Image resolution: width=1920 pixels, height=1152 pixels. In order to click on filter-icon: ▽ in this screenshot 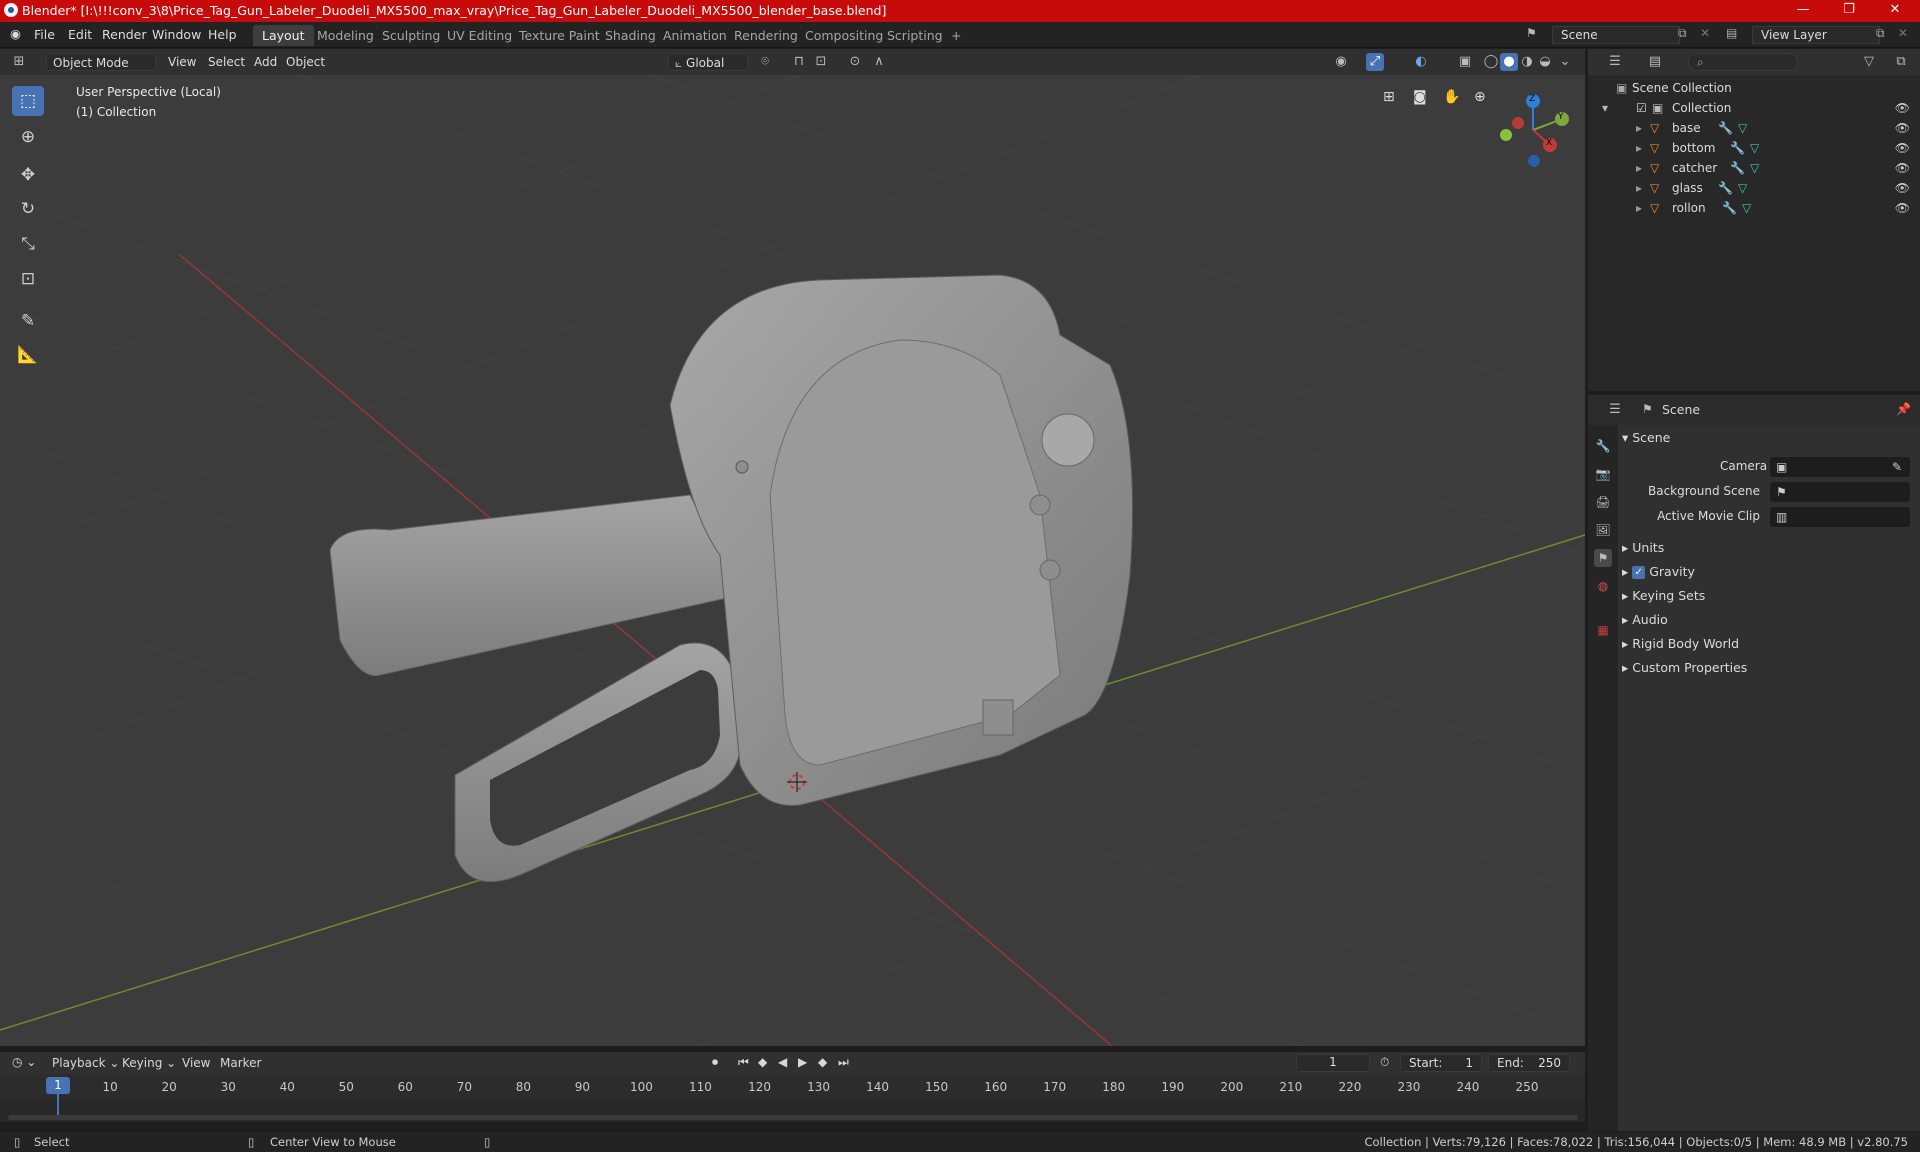, I will do `click(1869, 62)`.